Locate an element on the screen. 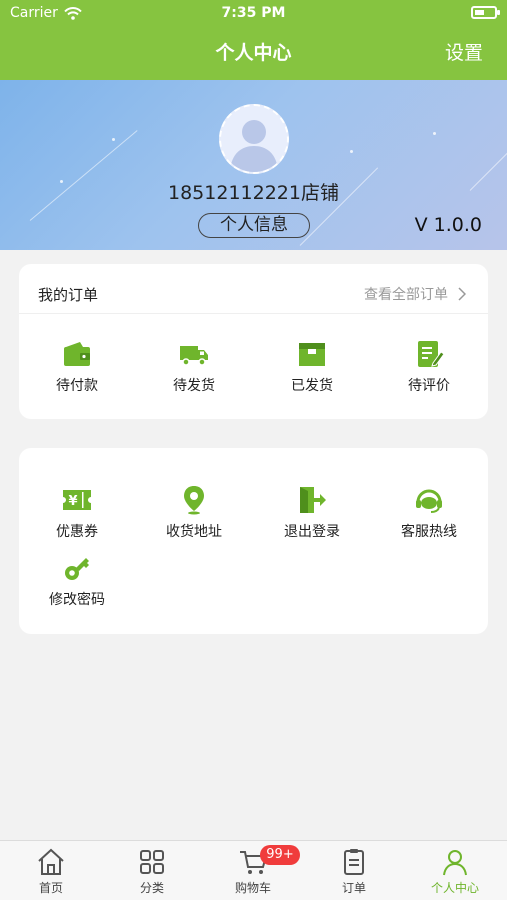 The height and width of the screenshot is (900, 507). decor-streak is located at coordinates (83, 175).